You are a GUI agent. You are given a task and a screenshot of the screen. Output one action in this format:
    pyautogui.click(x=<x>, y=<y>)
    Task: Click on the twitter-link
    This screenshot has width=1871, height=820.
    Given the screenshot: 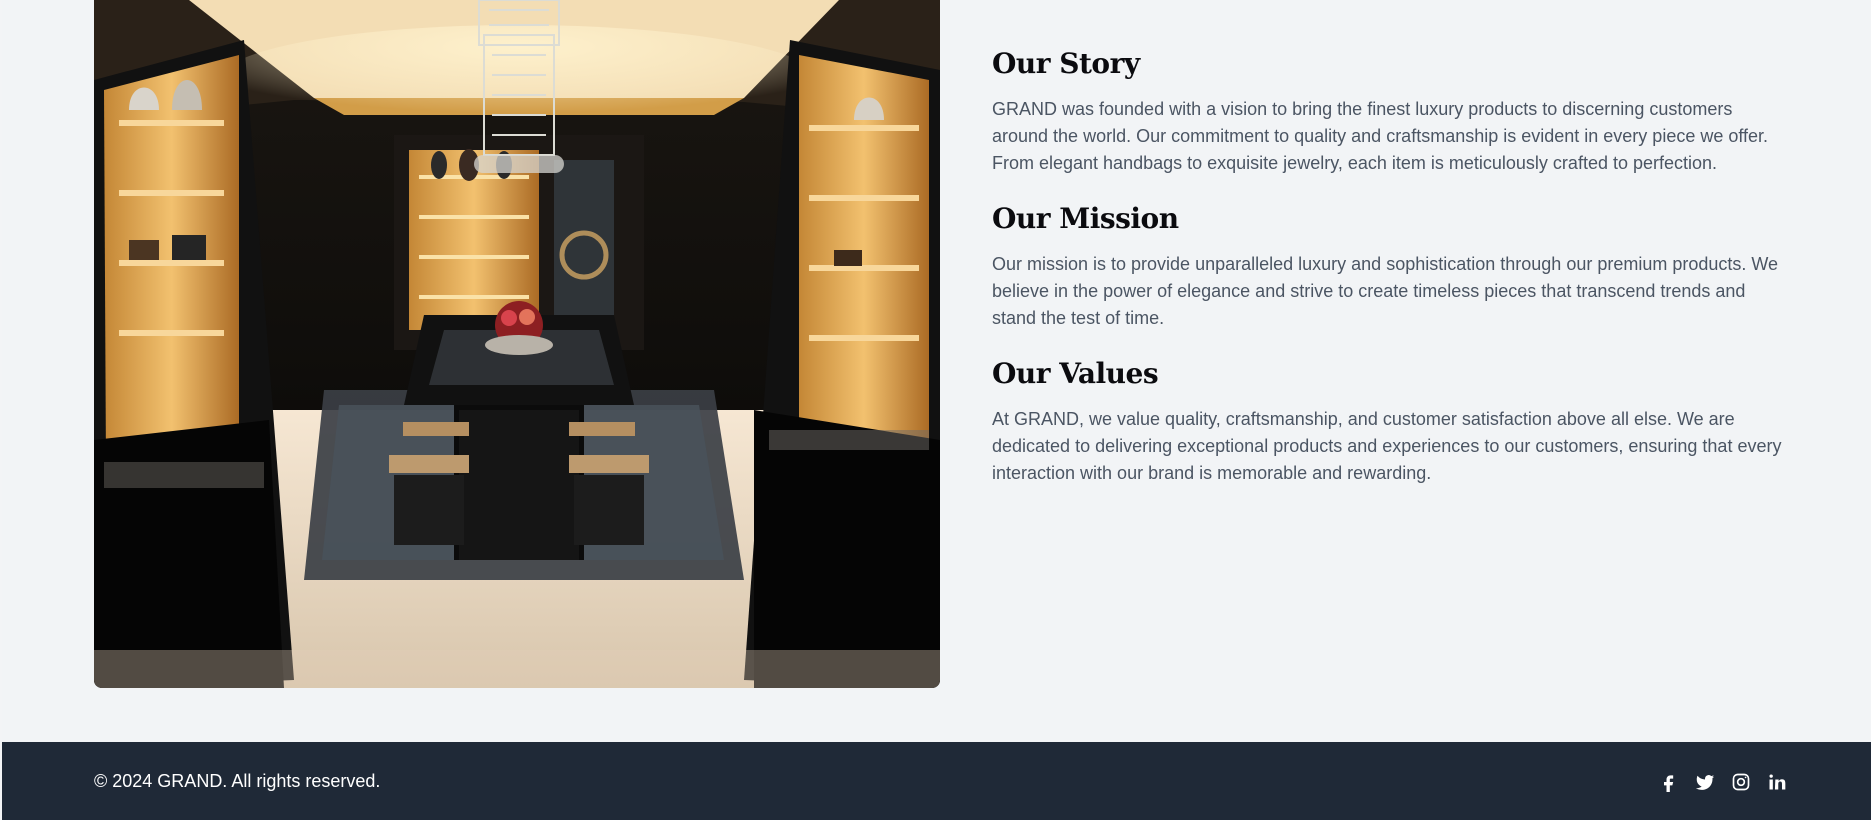 What is the action you would take?
    pyautogui.click(x=1705, y=782)
    